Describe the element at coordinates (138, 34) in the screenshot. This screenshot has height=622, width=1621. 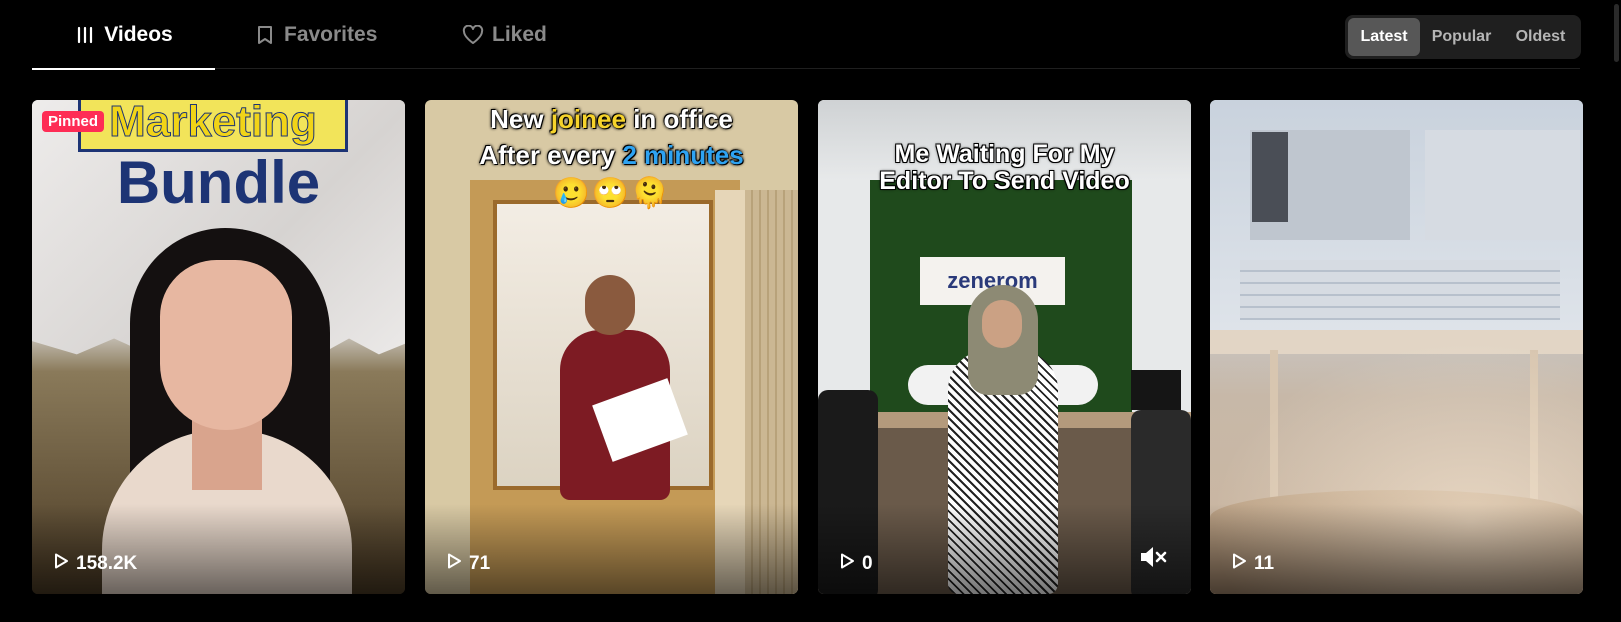
I see `tab-videos-label: Videos` at that location.